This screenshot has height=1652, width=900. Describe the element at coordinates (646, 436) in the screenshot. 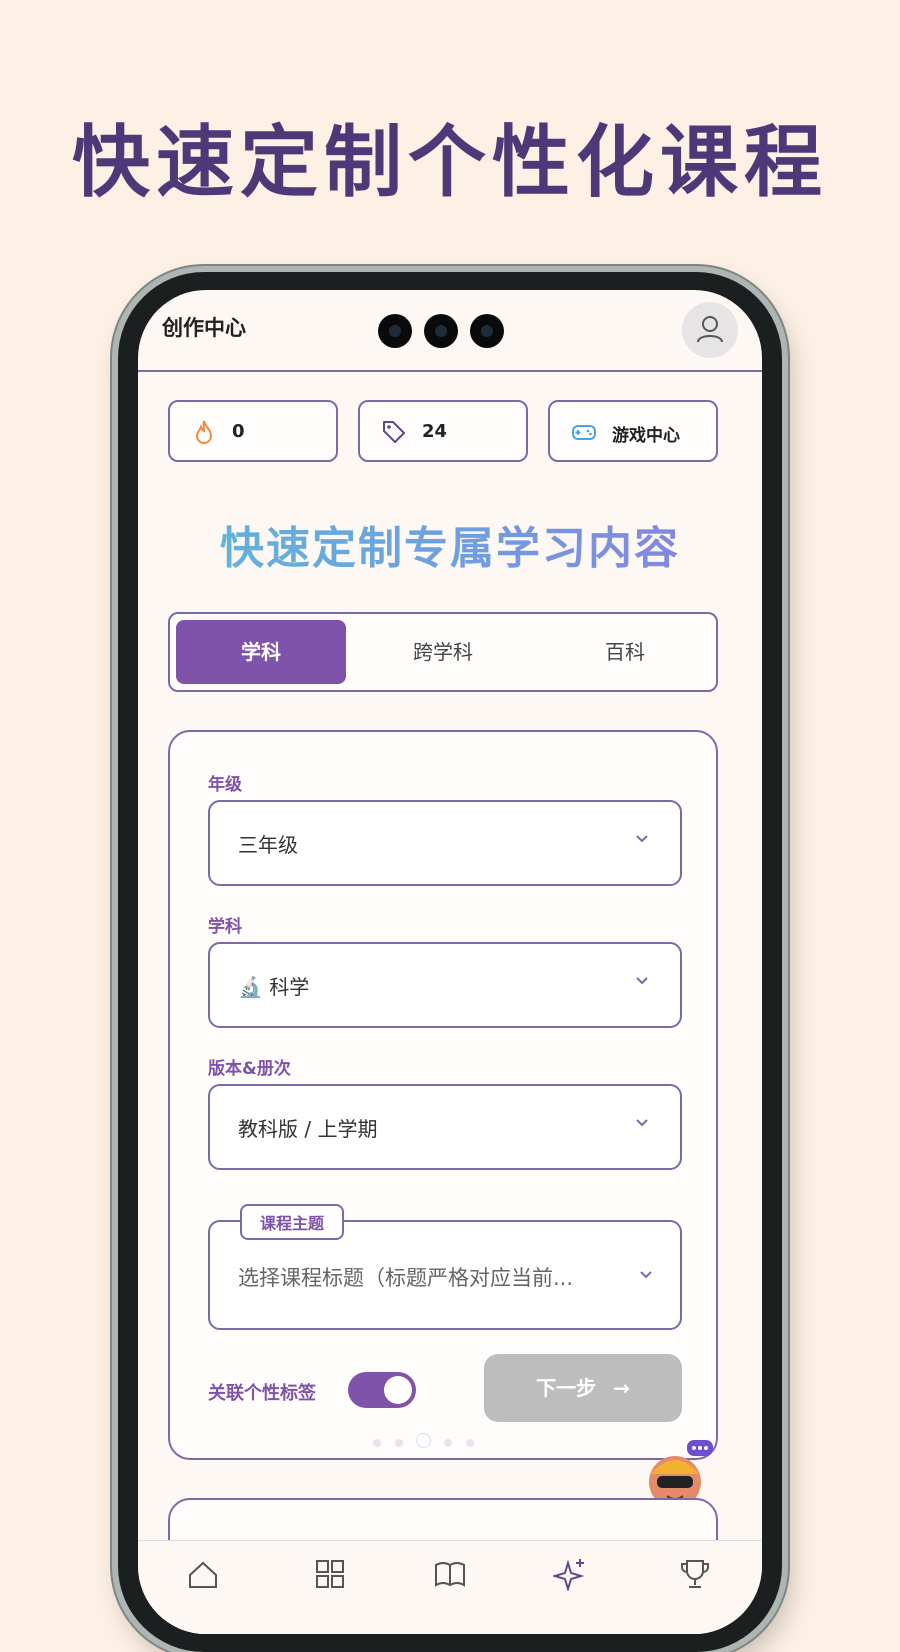

I see `game-center-label: 游戏中心` at that location.